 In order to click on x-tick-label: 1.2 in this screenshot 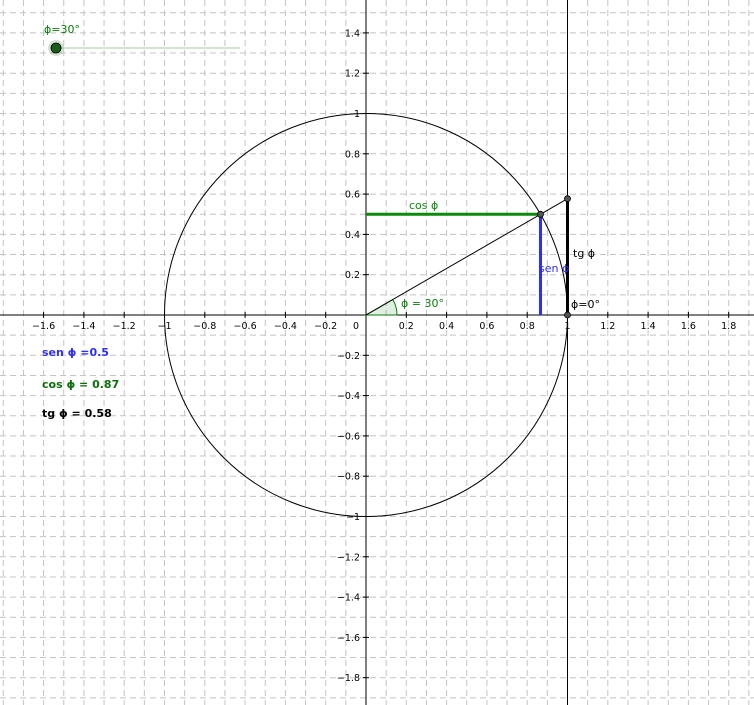, I will do `click(607, 326)`.